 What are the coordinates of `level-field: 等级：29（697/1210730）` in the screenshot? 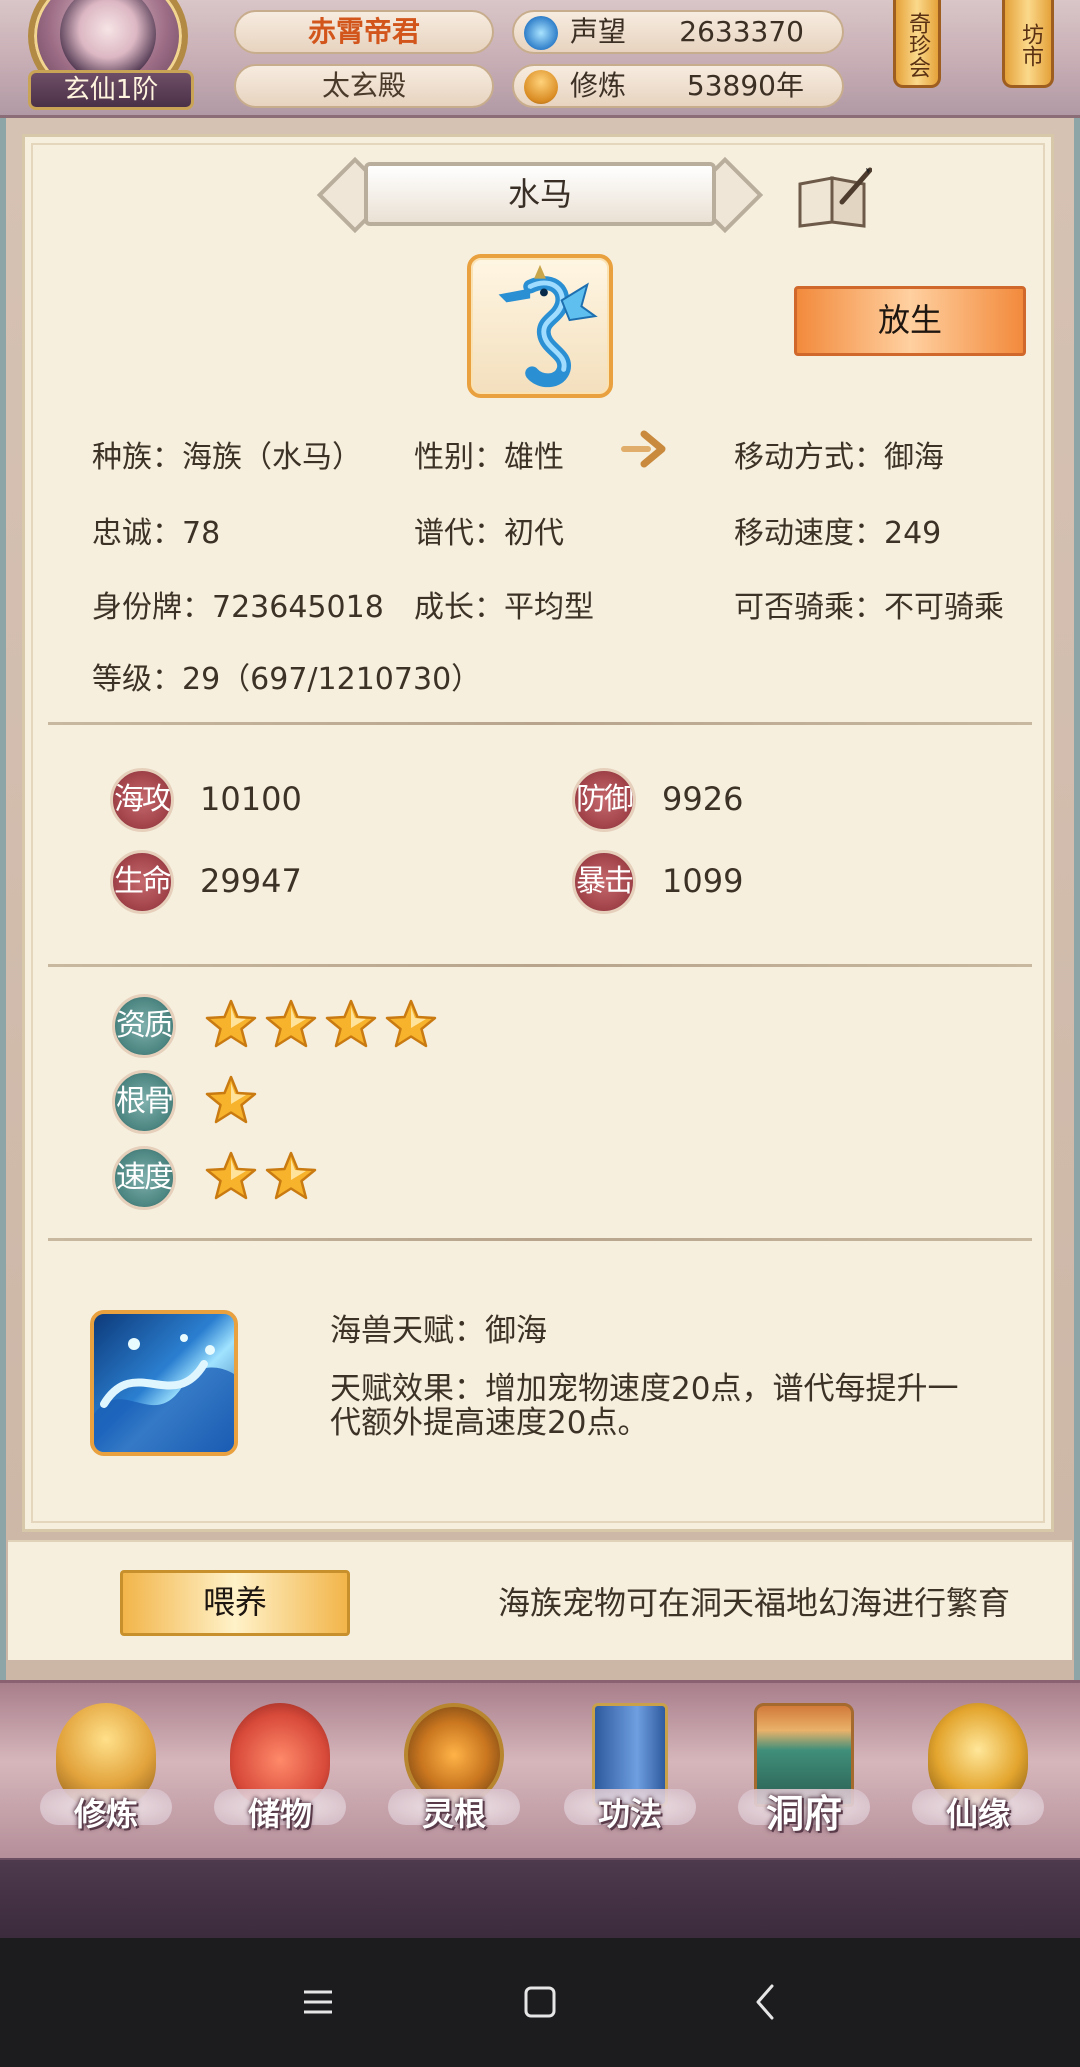 It's located at (287, 679).